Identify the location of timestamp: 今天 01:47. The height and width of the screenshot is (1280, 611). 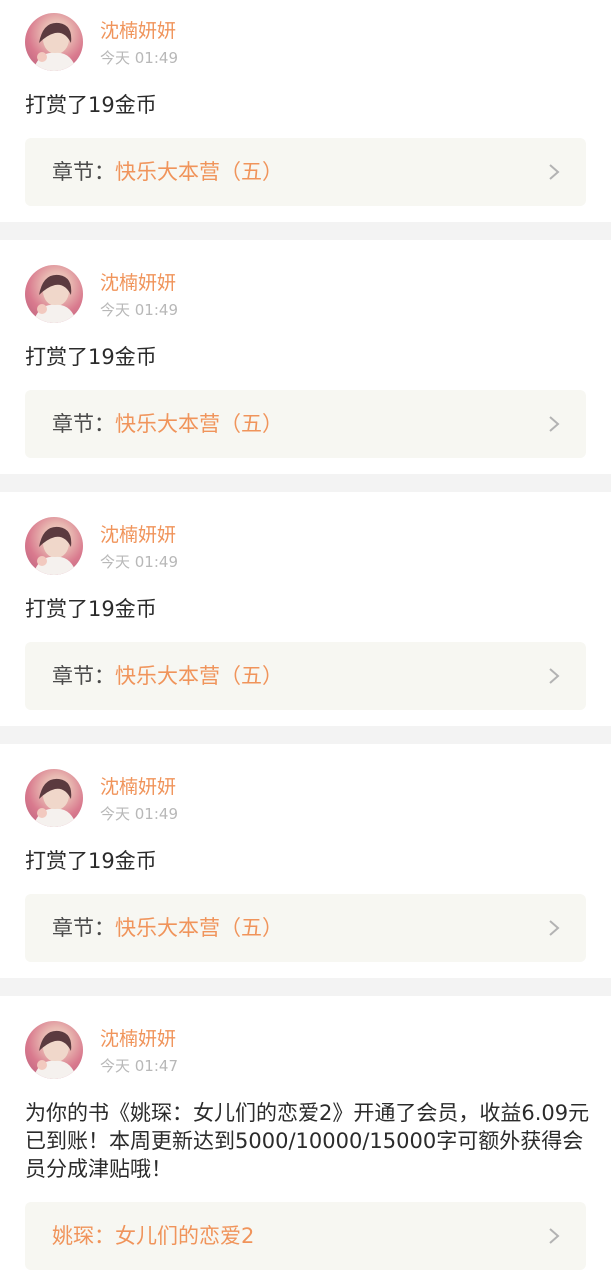
(139, 1066).